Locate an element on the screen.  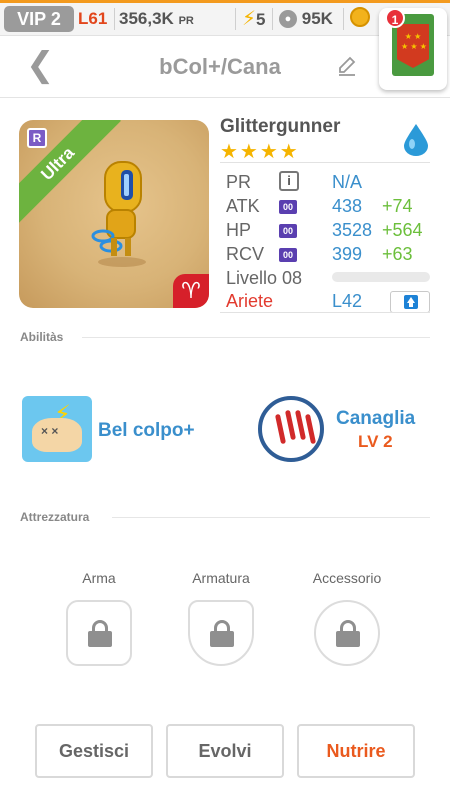
star-rating: ★★★★ is located at coordinates (260, 152).